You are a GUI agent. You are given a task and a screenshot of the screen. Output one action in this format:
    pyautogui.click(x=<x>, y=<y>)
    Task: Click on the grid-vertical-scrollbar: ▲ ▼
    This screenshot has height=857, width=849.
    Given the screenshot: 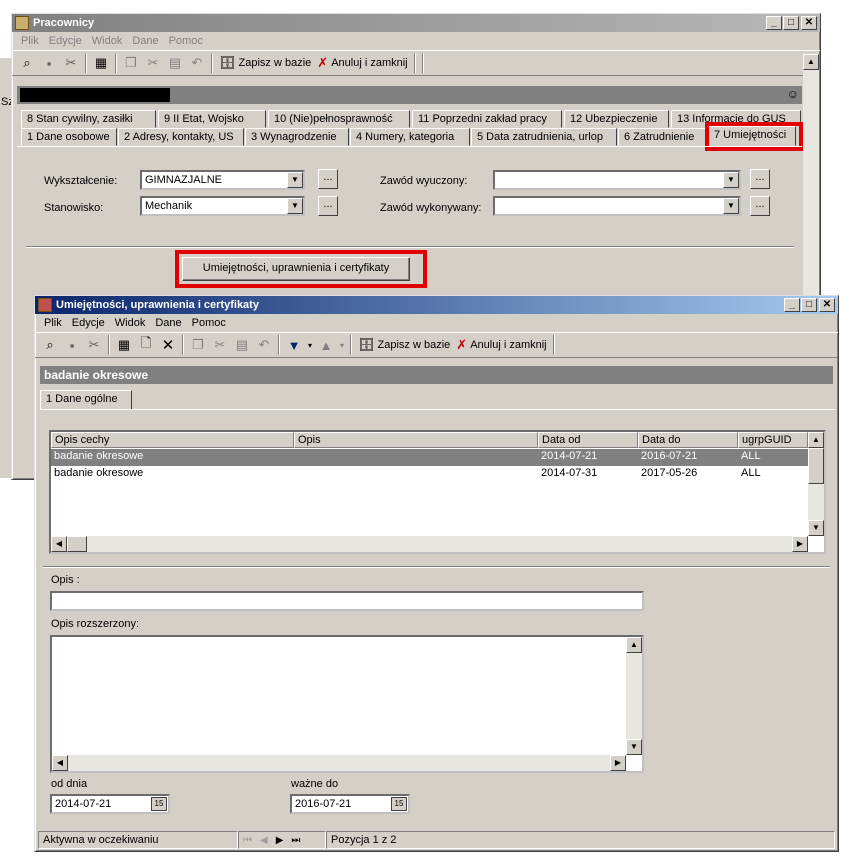 What is the action you would take?
    pyautogui.click(x=816, y=484)
    